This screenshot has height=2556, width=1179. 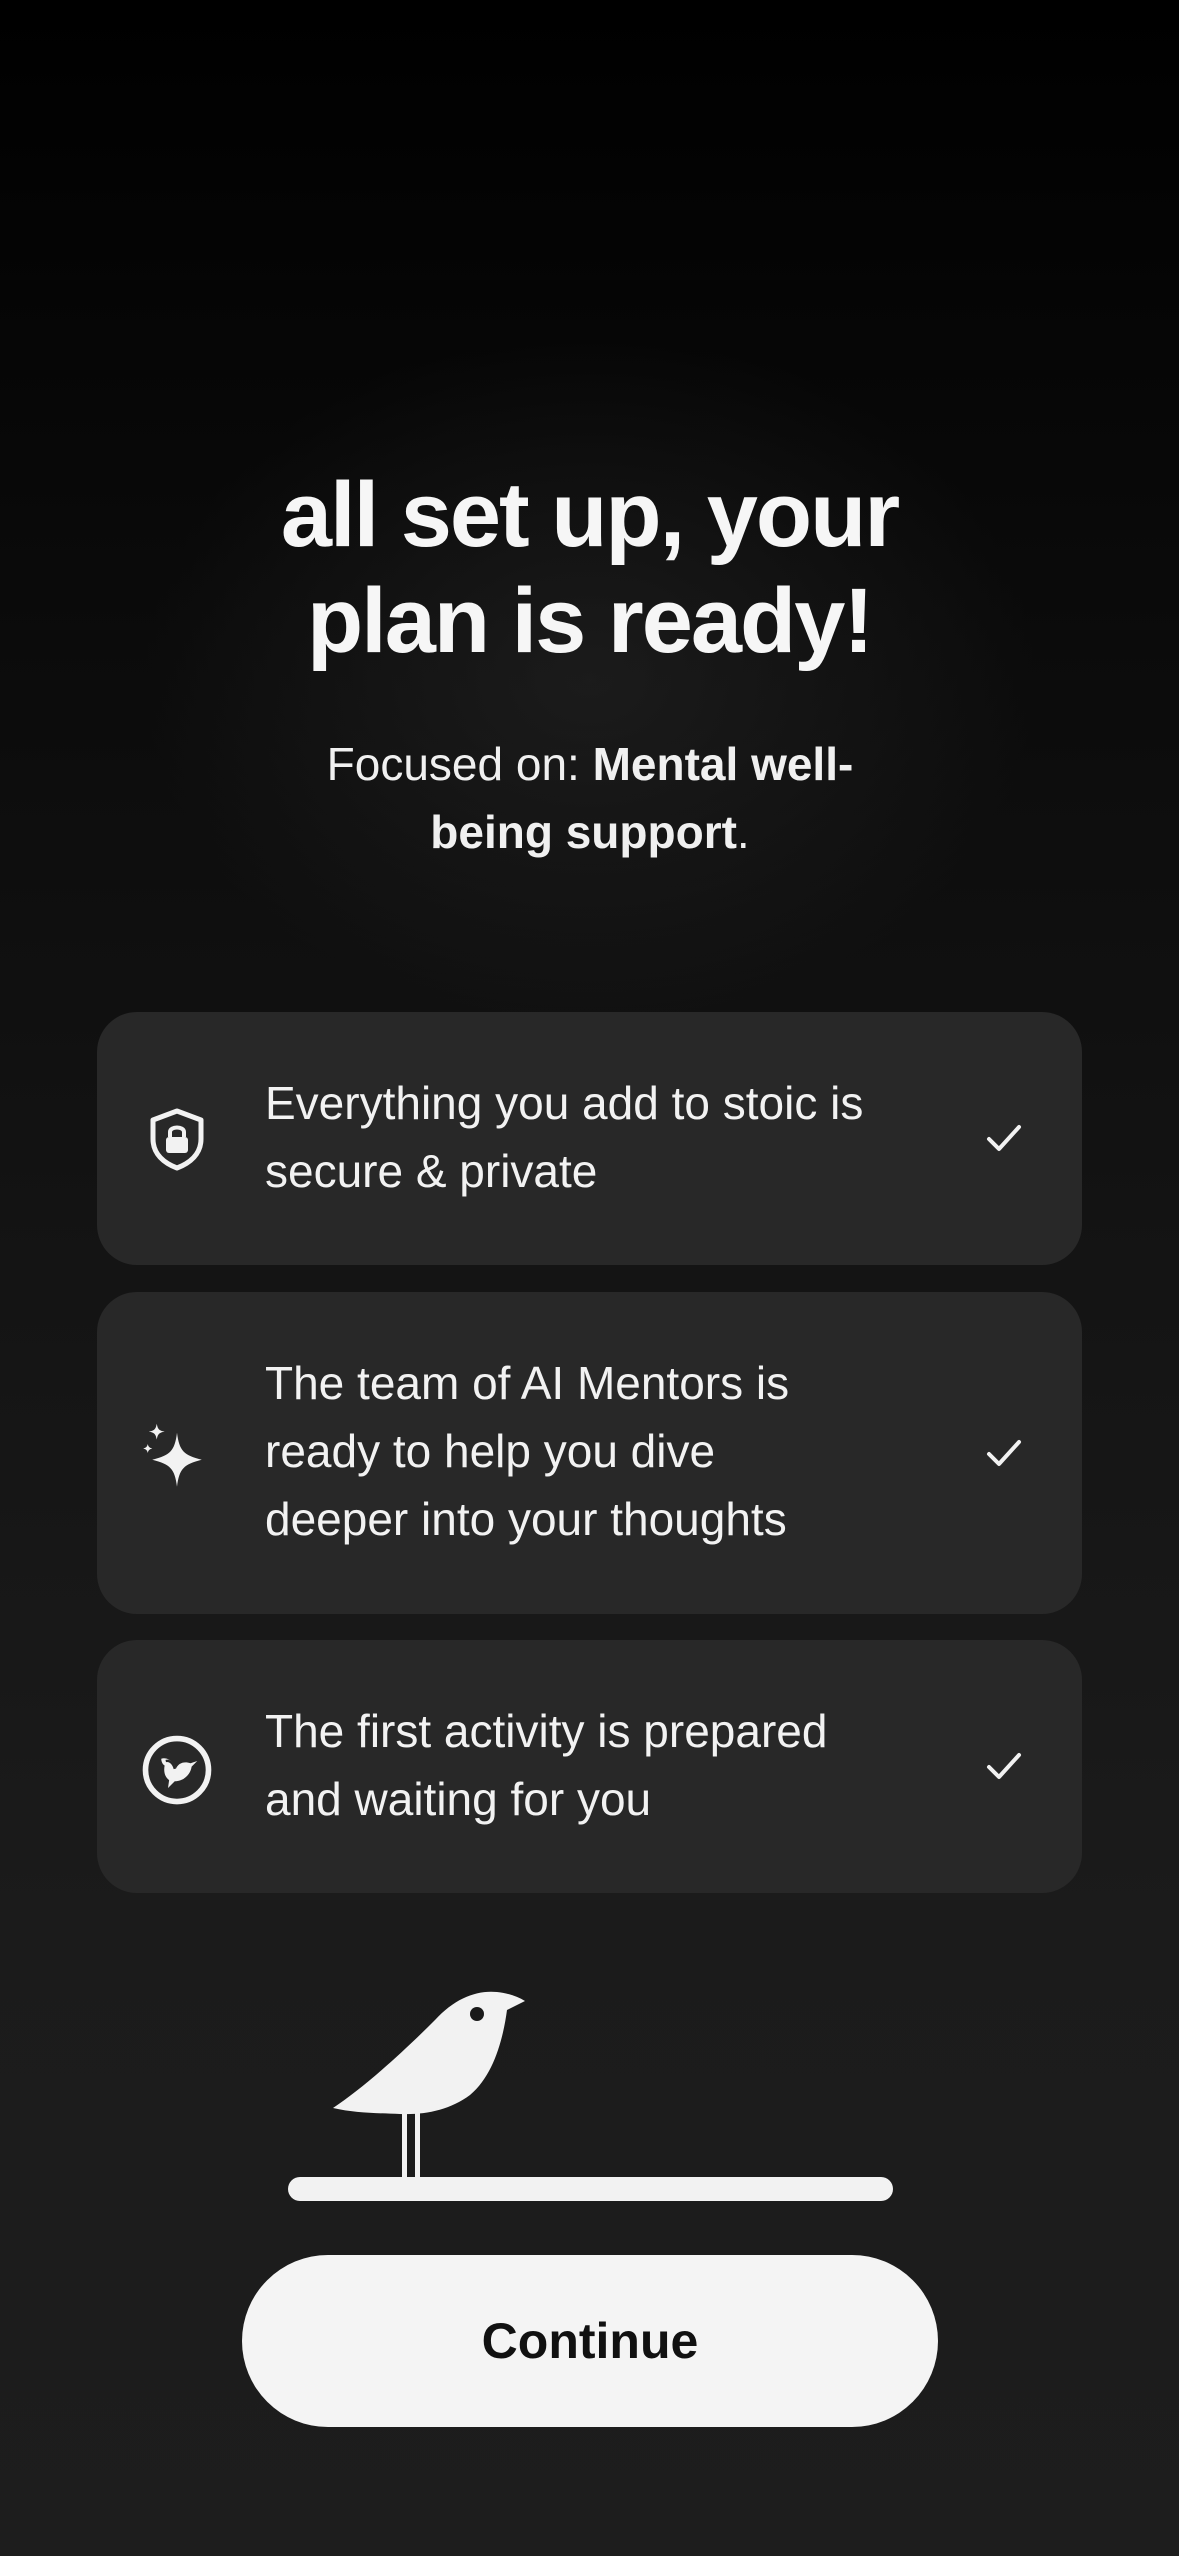 I want to click on focus-value-part-2: being support, so click(x=583, y=832).